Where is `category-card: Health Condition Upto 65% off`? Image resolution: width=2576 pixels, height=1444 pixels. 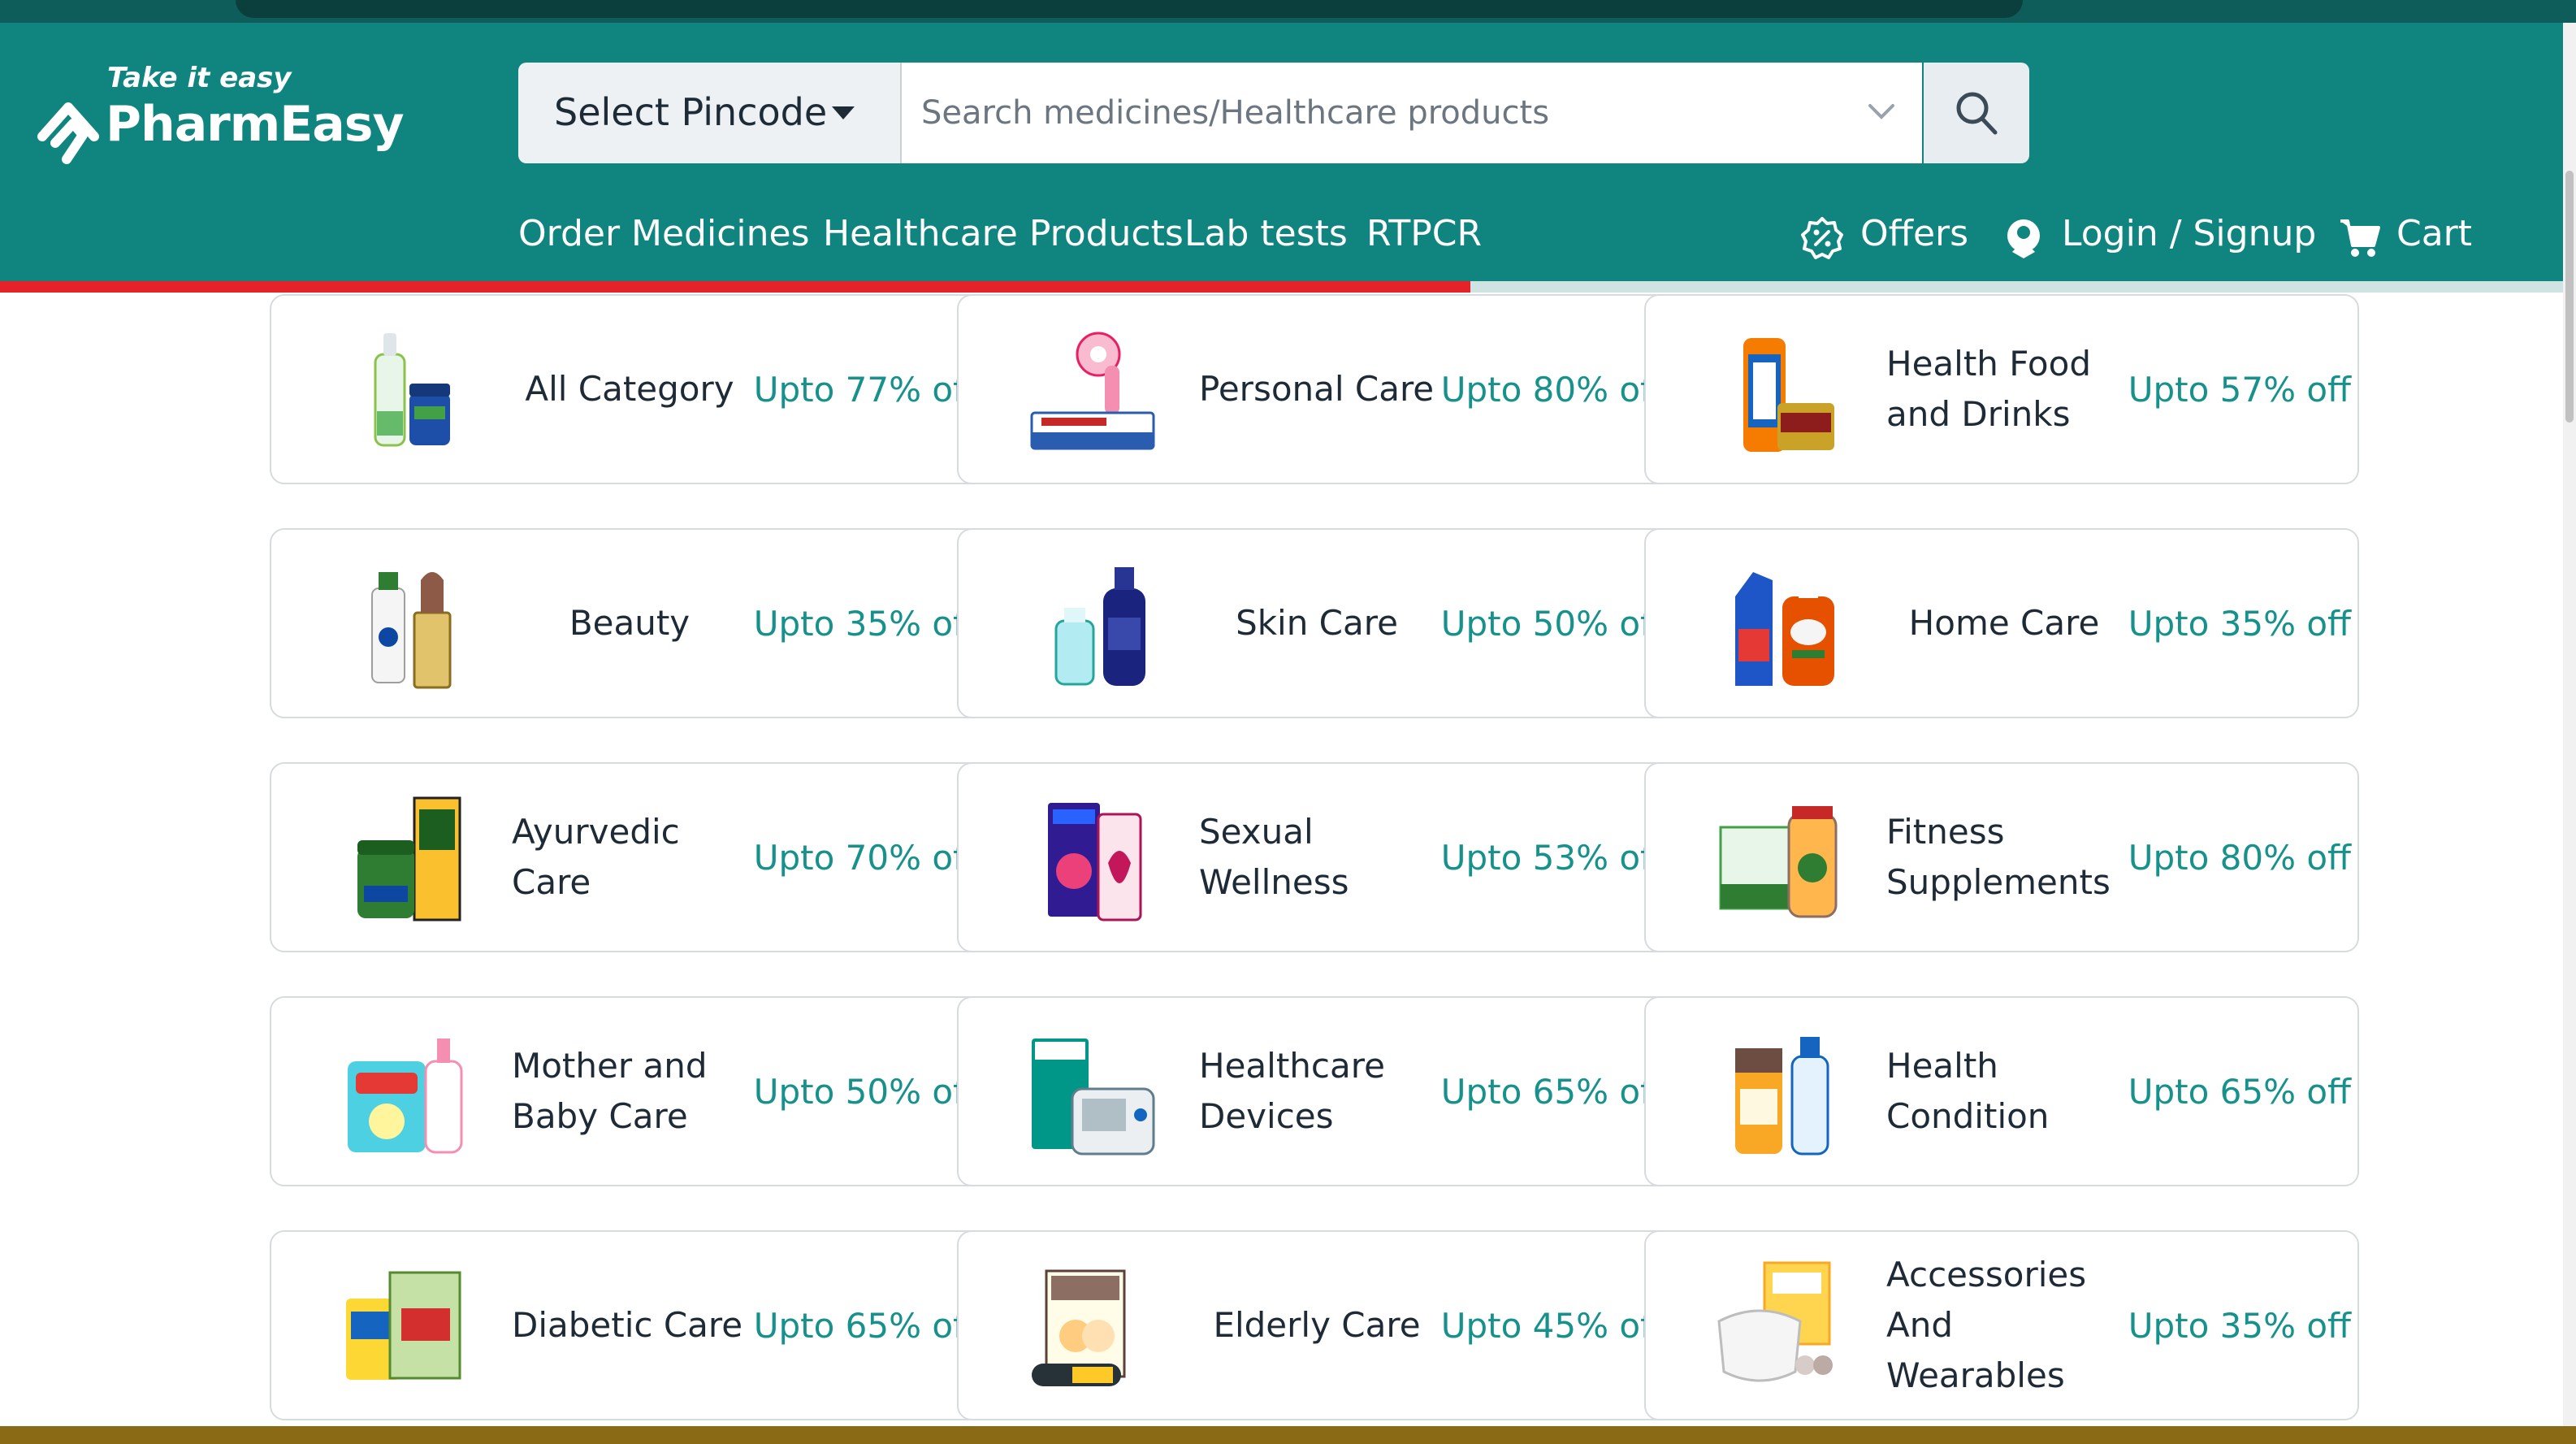 category-card: Health Condition Upto 65% off is located at coordinates (2001, 1091).